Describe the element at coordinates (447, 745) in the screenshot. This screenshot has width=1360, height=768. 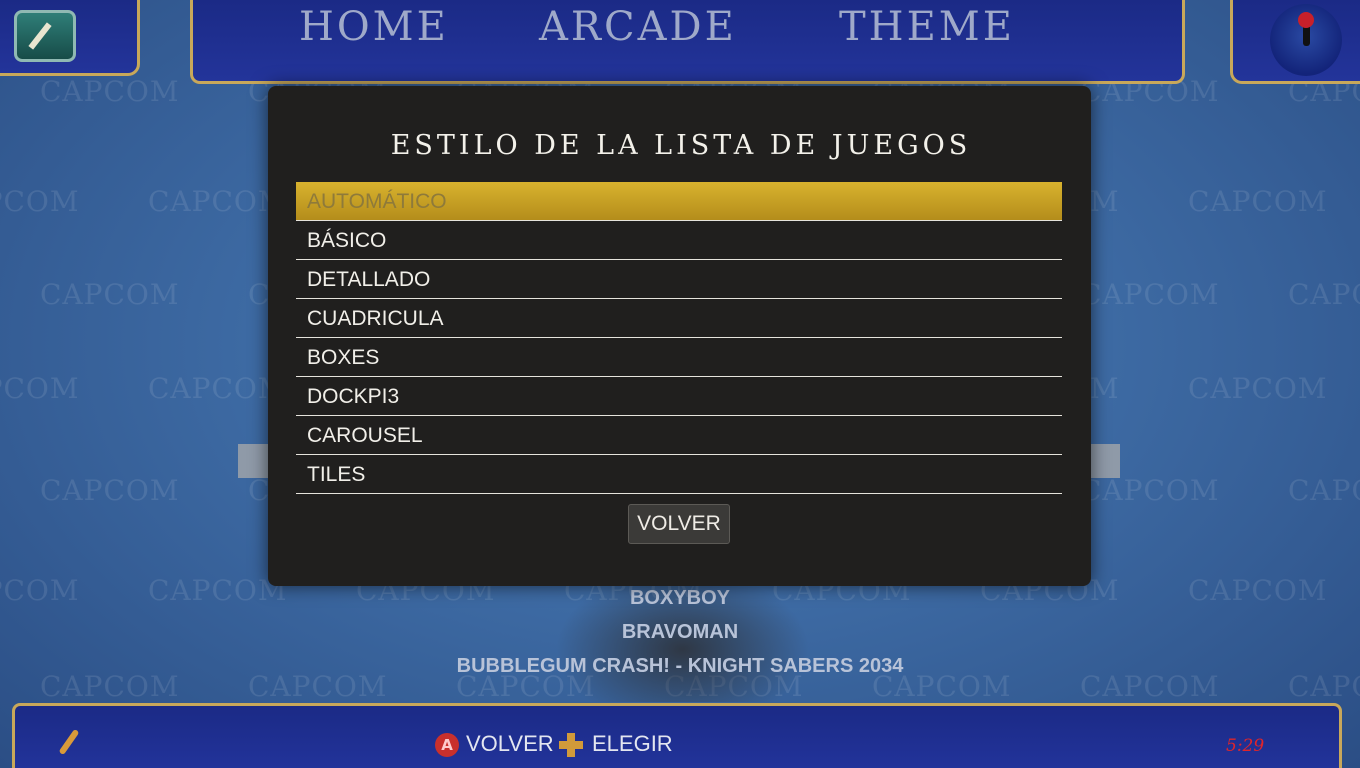
I see `button-a-icon: A` at that location.